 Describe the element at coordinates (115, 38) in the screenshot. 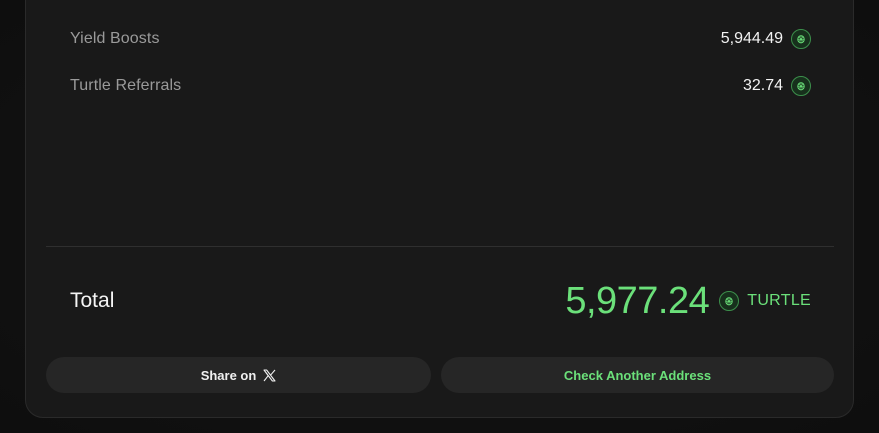

I see `reward-row-label: Yield Boosts` at that location.